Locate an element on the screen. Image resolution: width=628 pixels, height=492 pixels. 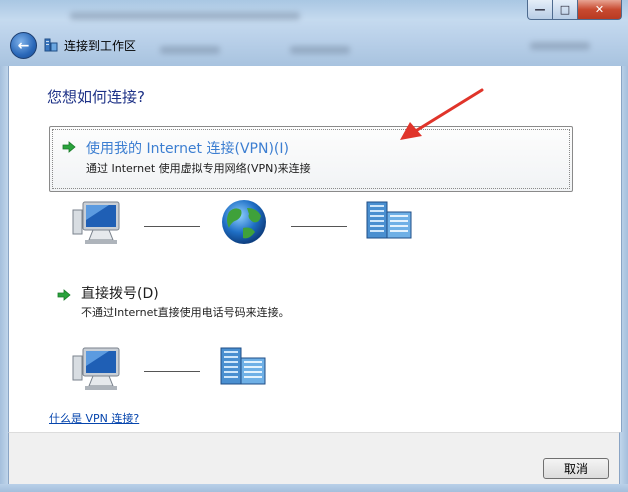
page-heading: 您想如何连接? is located at coordinates (96, 97).